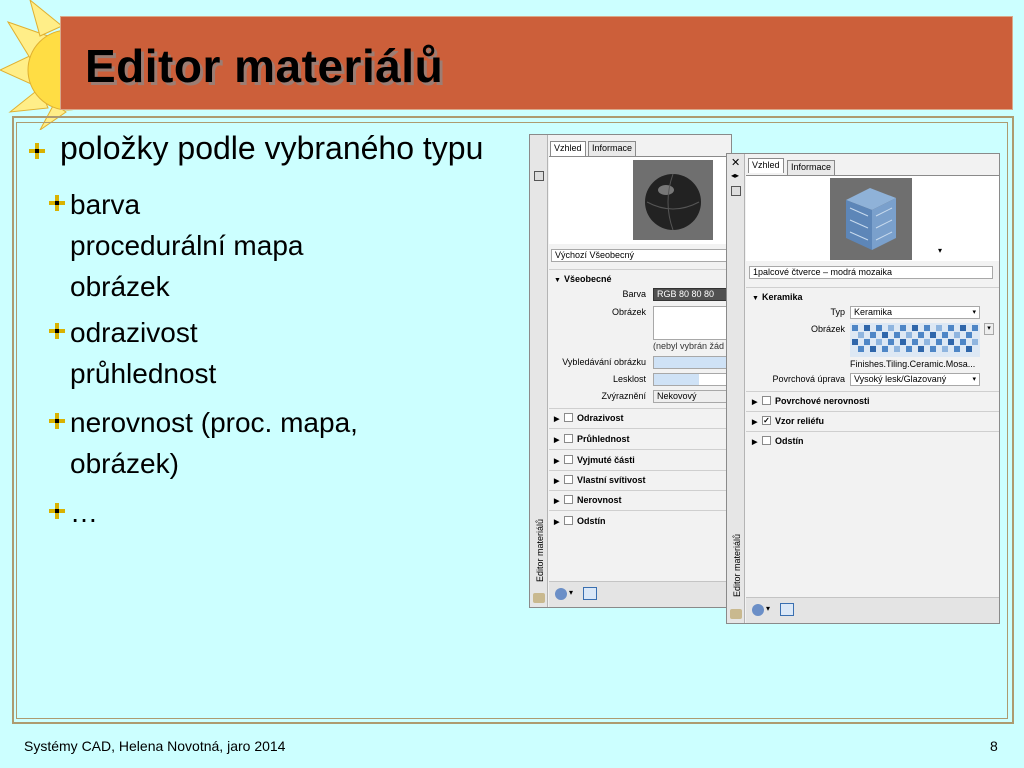  Describe the element at coordinates (940, 250) in the screenshot. I see `preview-dropdown-icon: ▾` at that location.